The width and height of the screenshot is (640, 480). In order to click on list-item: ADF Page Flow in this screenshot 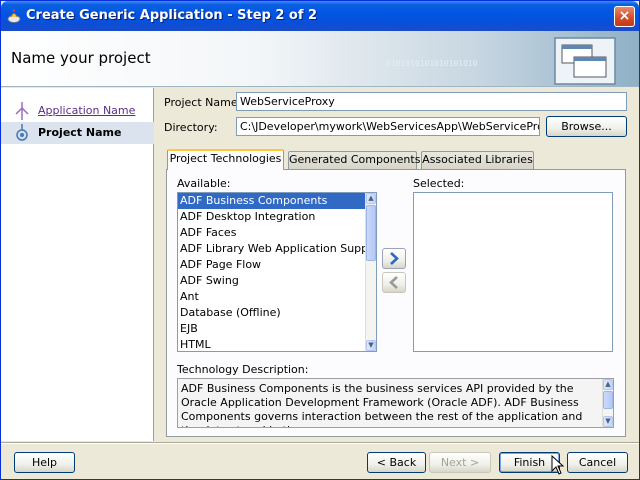, I will do `click(277, 265)`.